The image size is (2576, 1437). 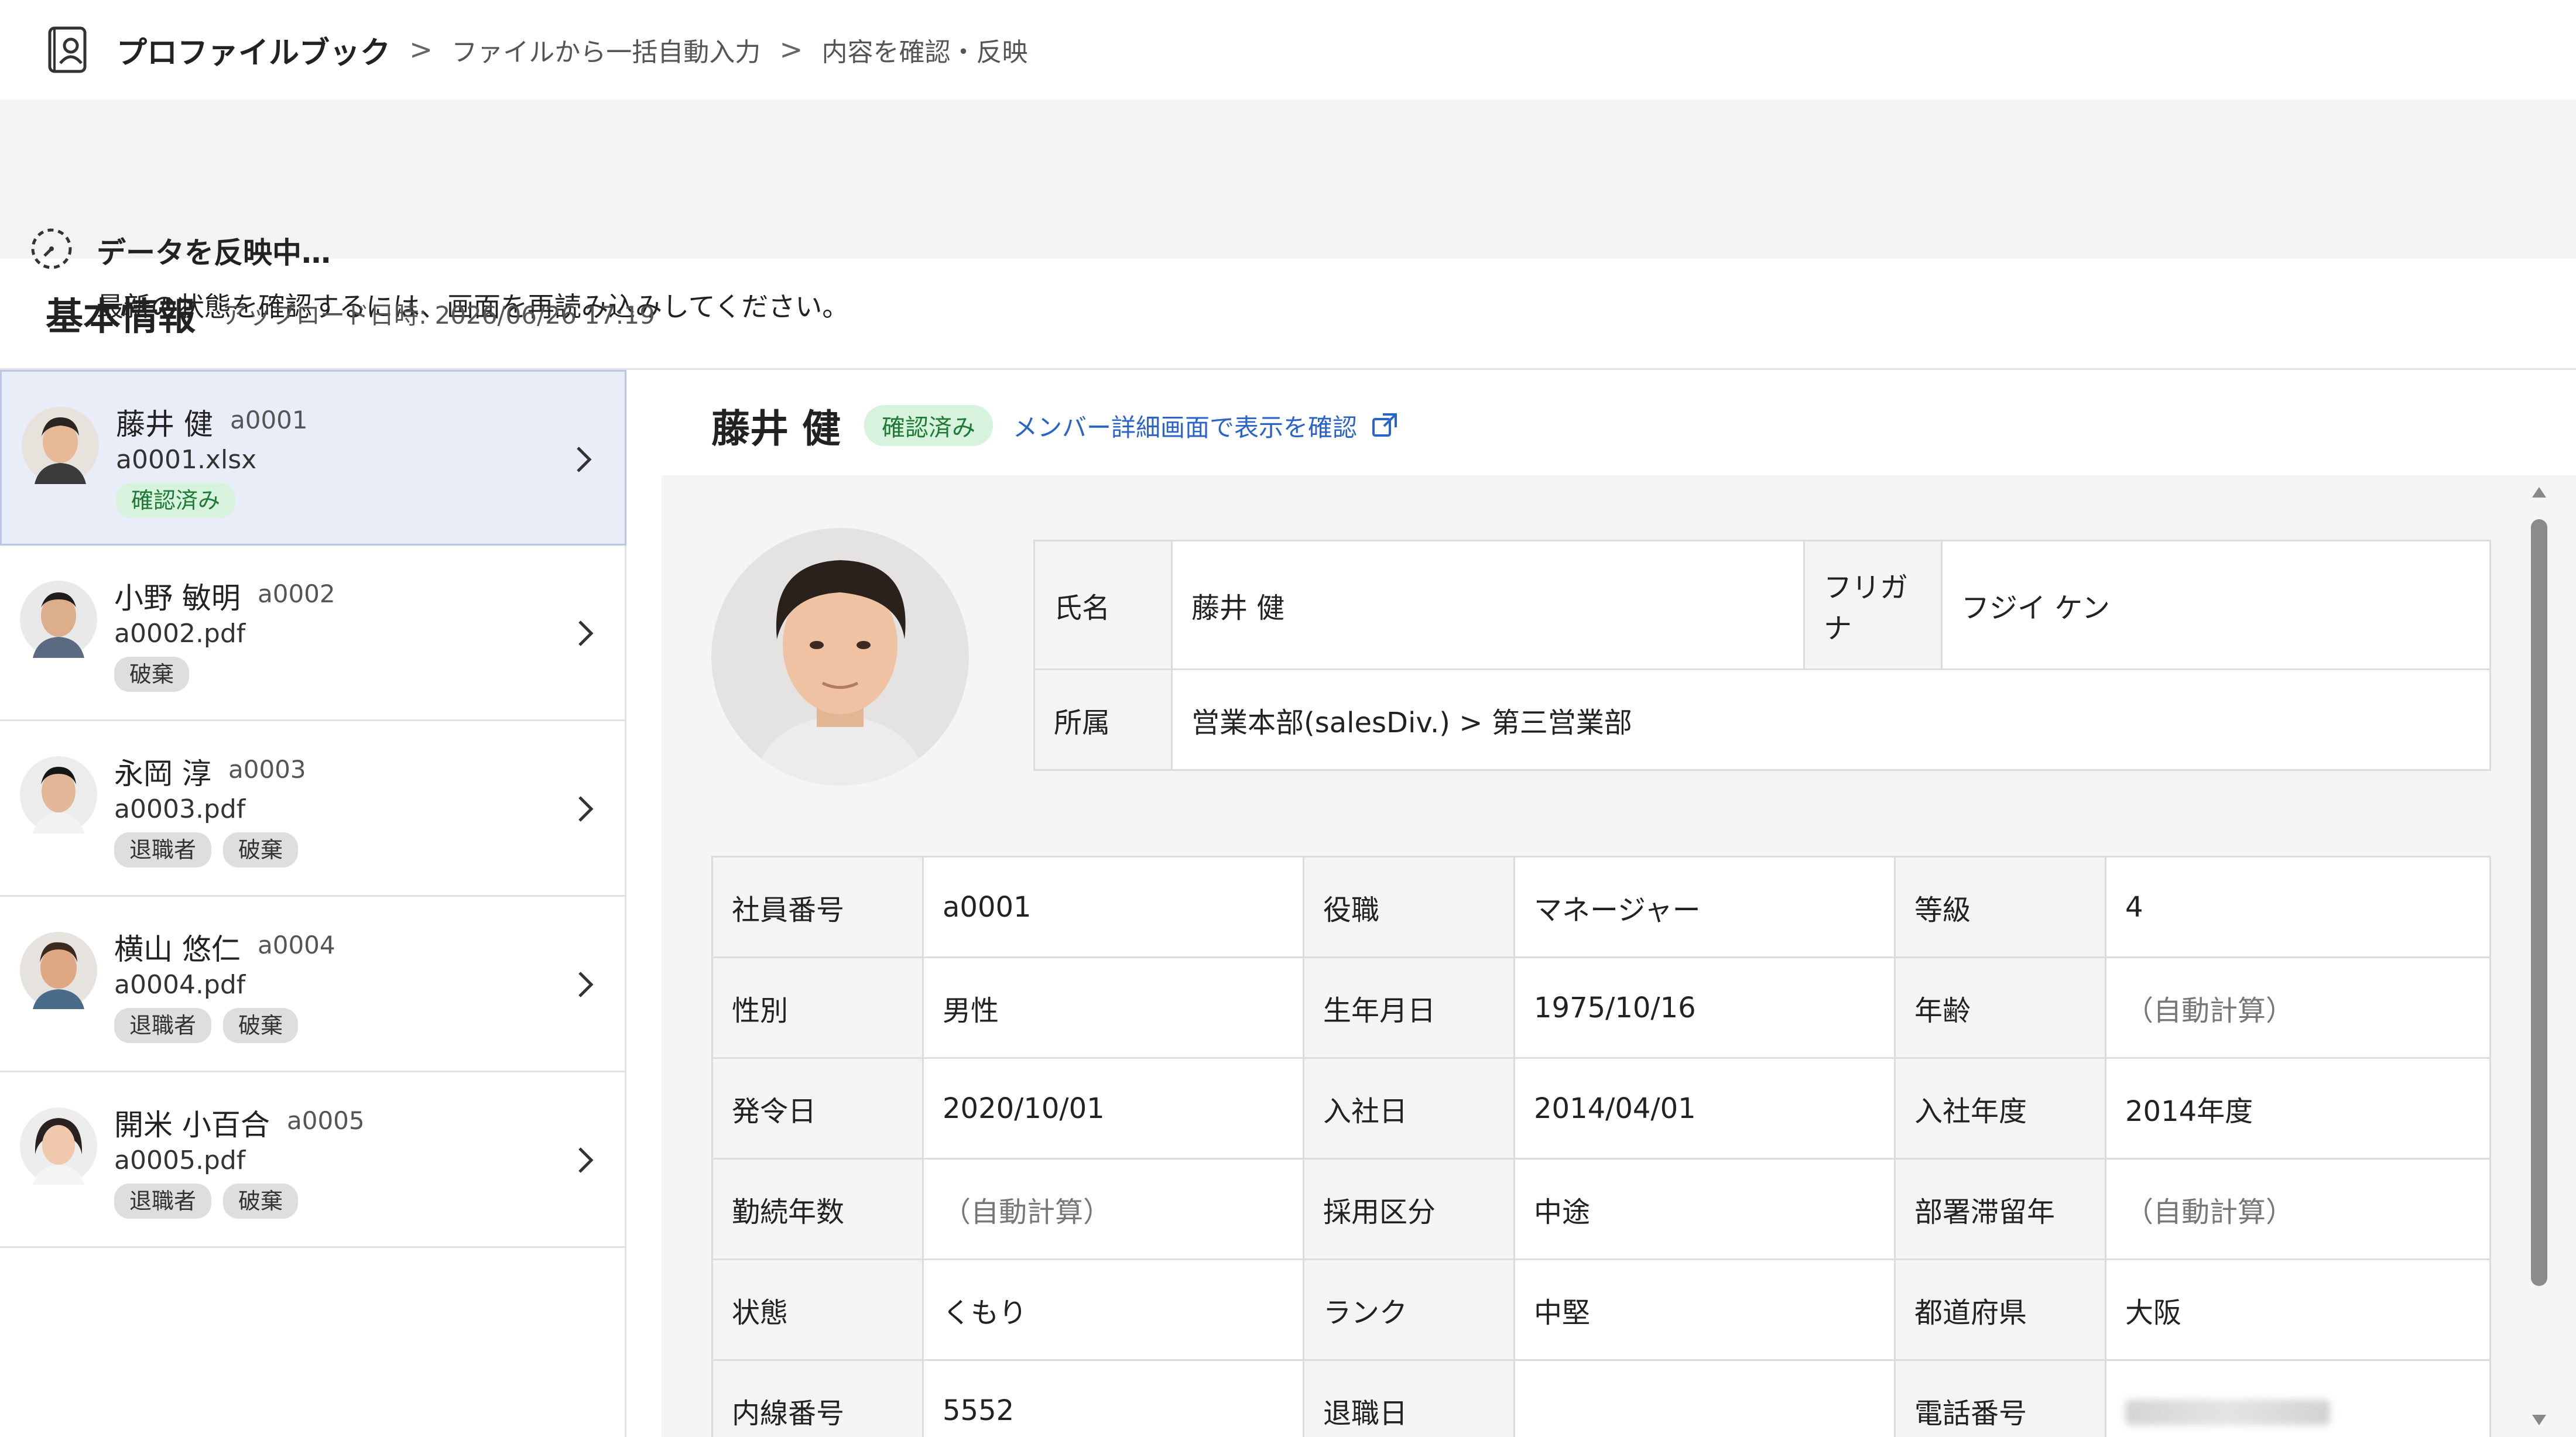 What do you see at coordinates (1113, 1398) in the screenshot?
I see `field-value: 5552` at bounding box center [1113, 1398].